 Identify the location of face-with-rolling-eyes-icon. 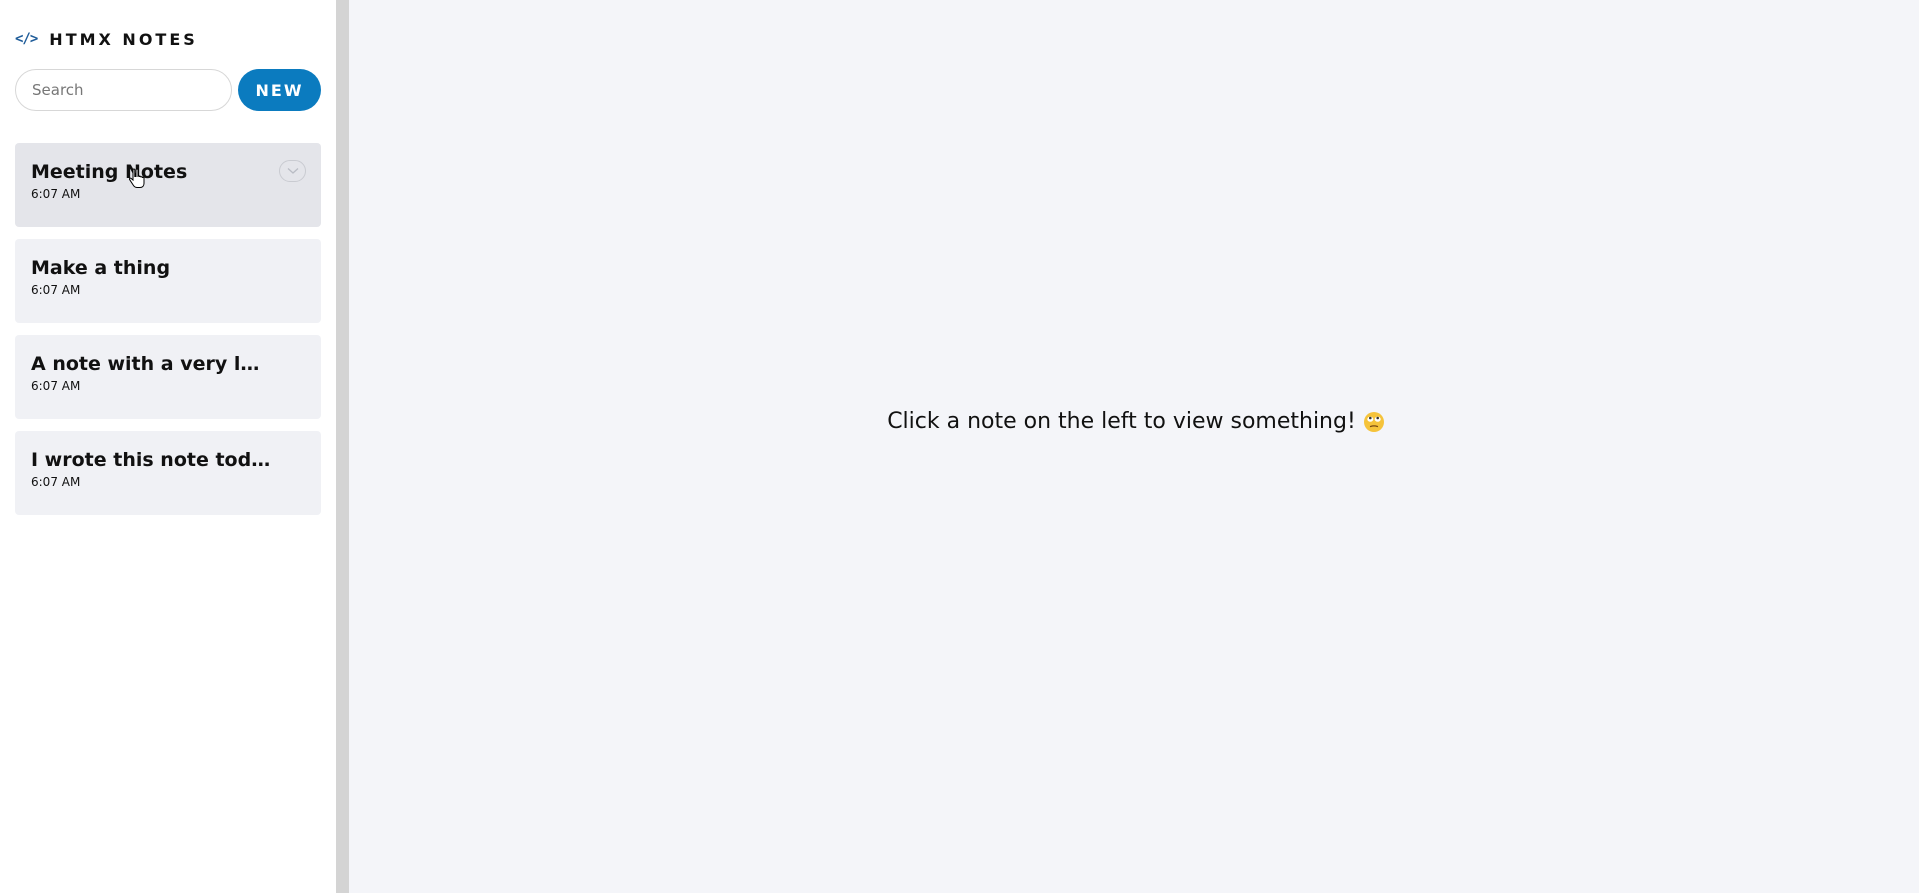
(1373, 421).